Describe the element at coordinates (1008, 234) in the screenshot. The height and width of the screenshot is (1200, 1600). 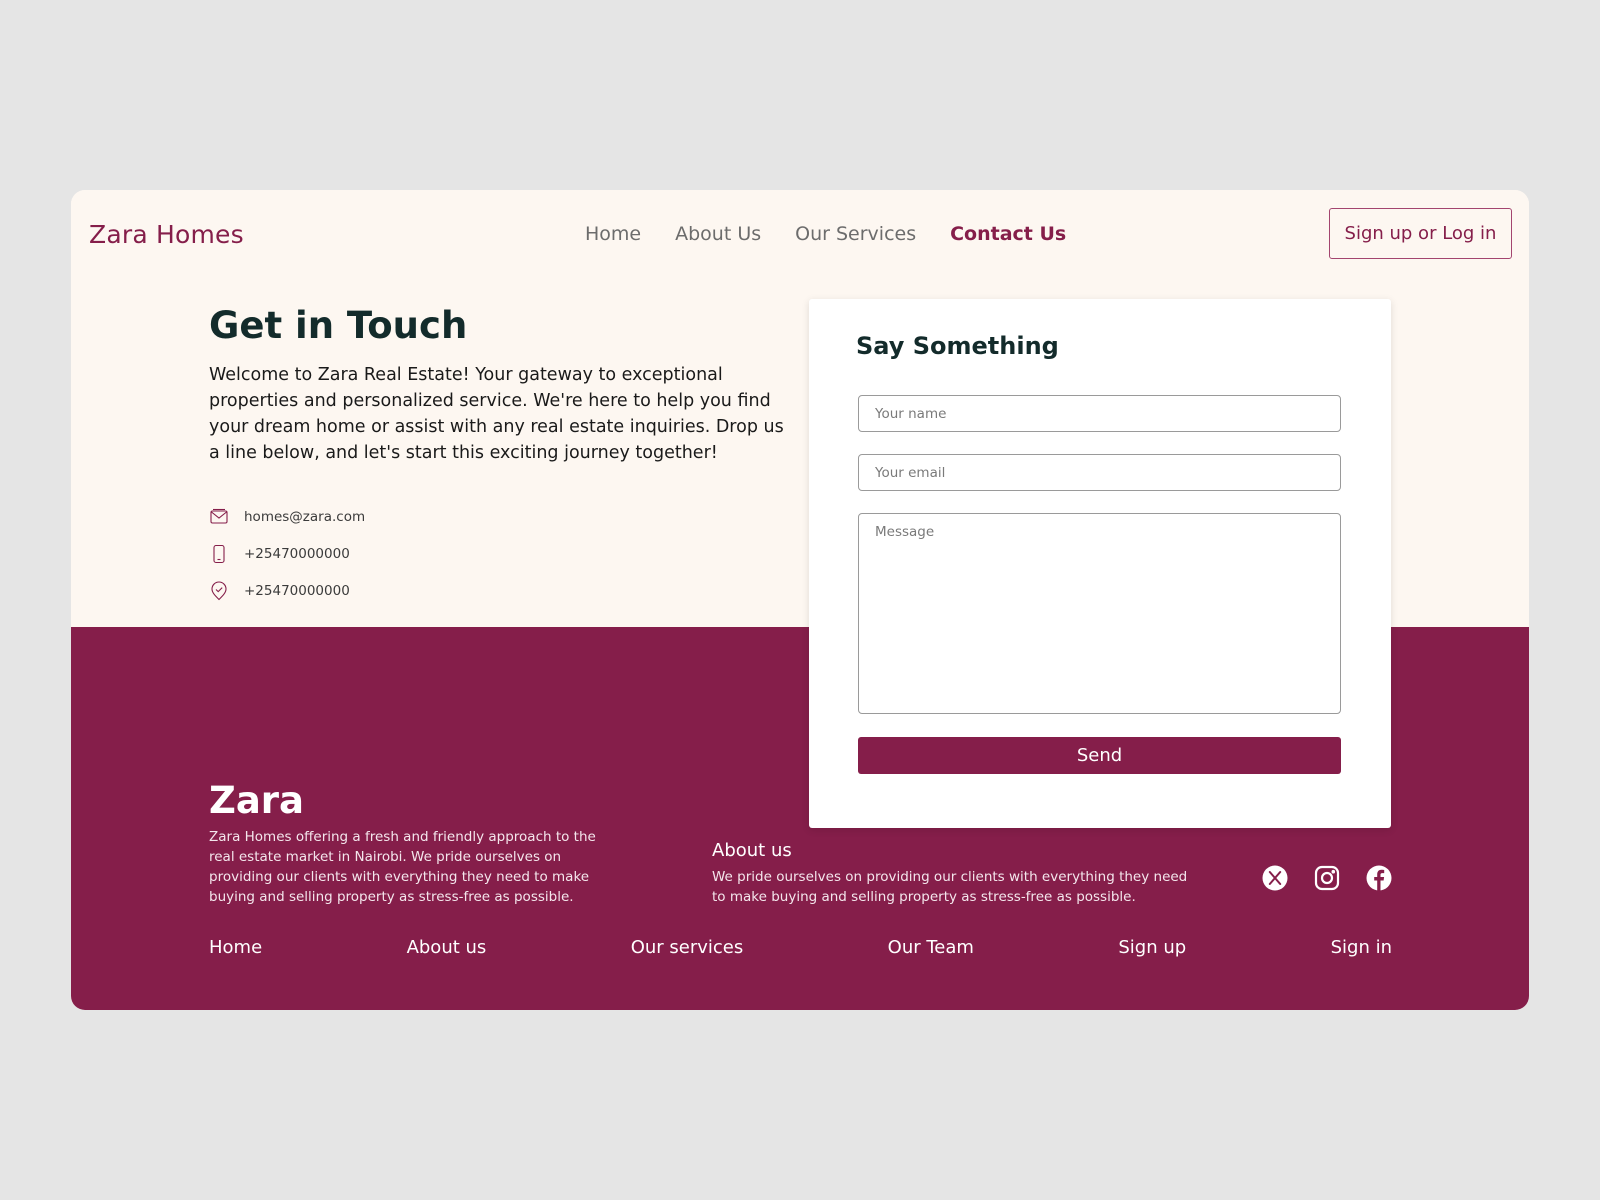
I see `nav-item-contact-us: Contact Us` at that location.